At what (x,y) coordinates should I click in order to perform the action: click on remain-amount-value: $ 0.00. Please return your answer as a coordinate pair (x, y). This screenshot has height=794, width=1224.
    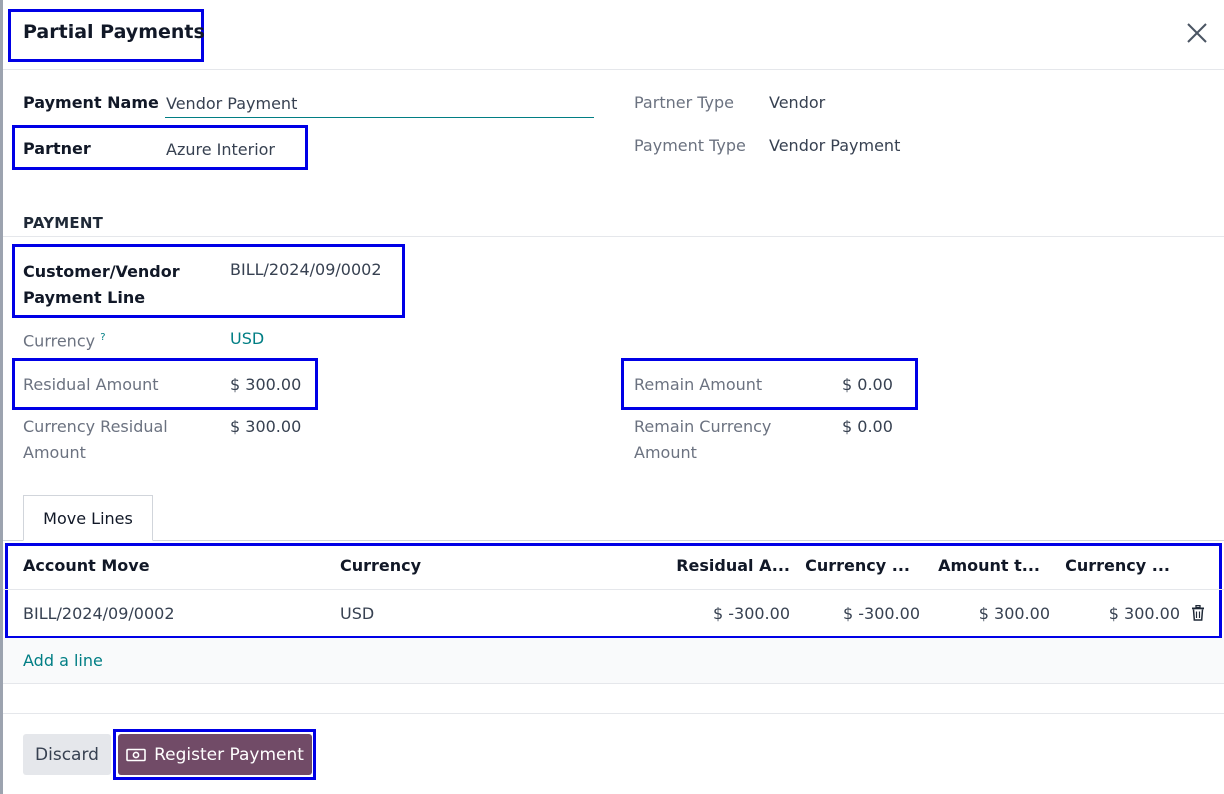
    Looking at the image, I should click on (867, 384).